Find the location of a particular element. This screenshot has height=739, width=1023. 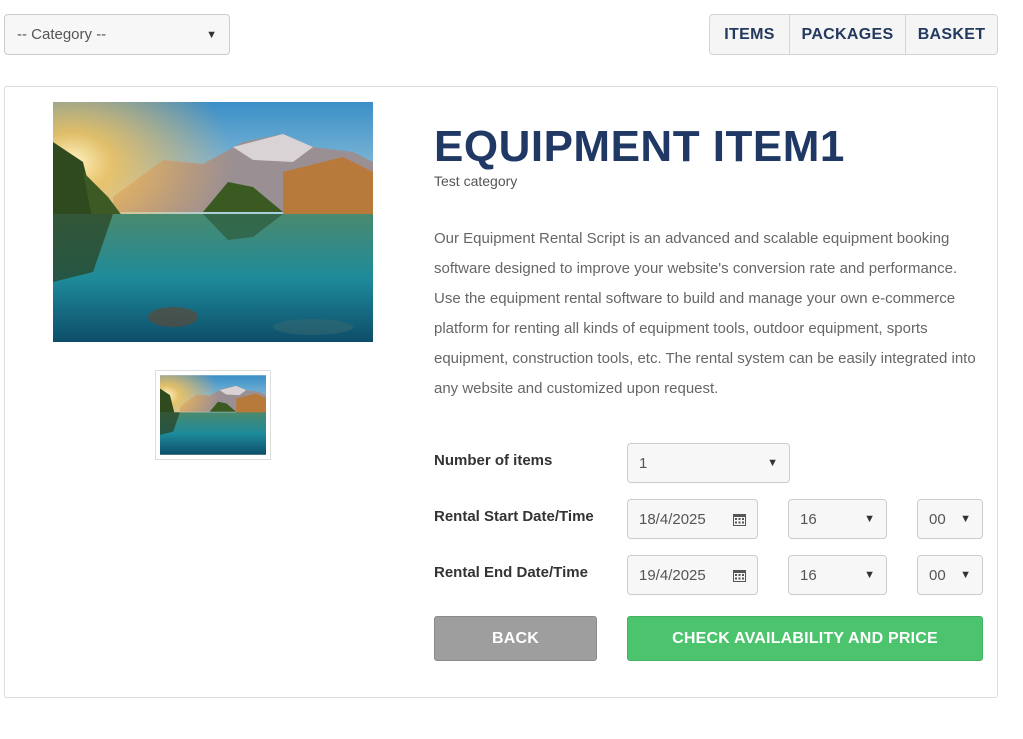

start-date-value: 18/4/2025 is located at coordinates (672, 519).